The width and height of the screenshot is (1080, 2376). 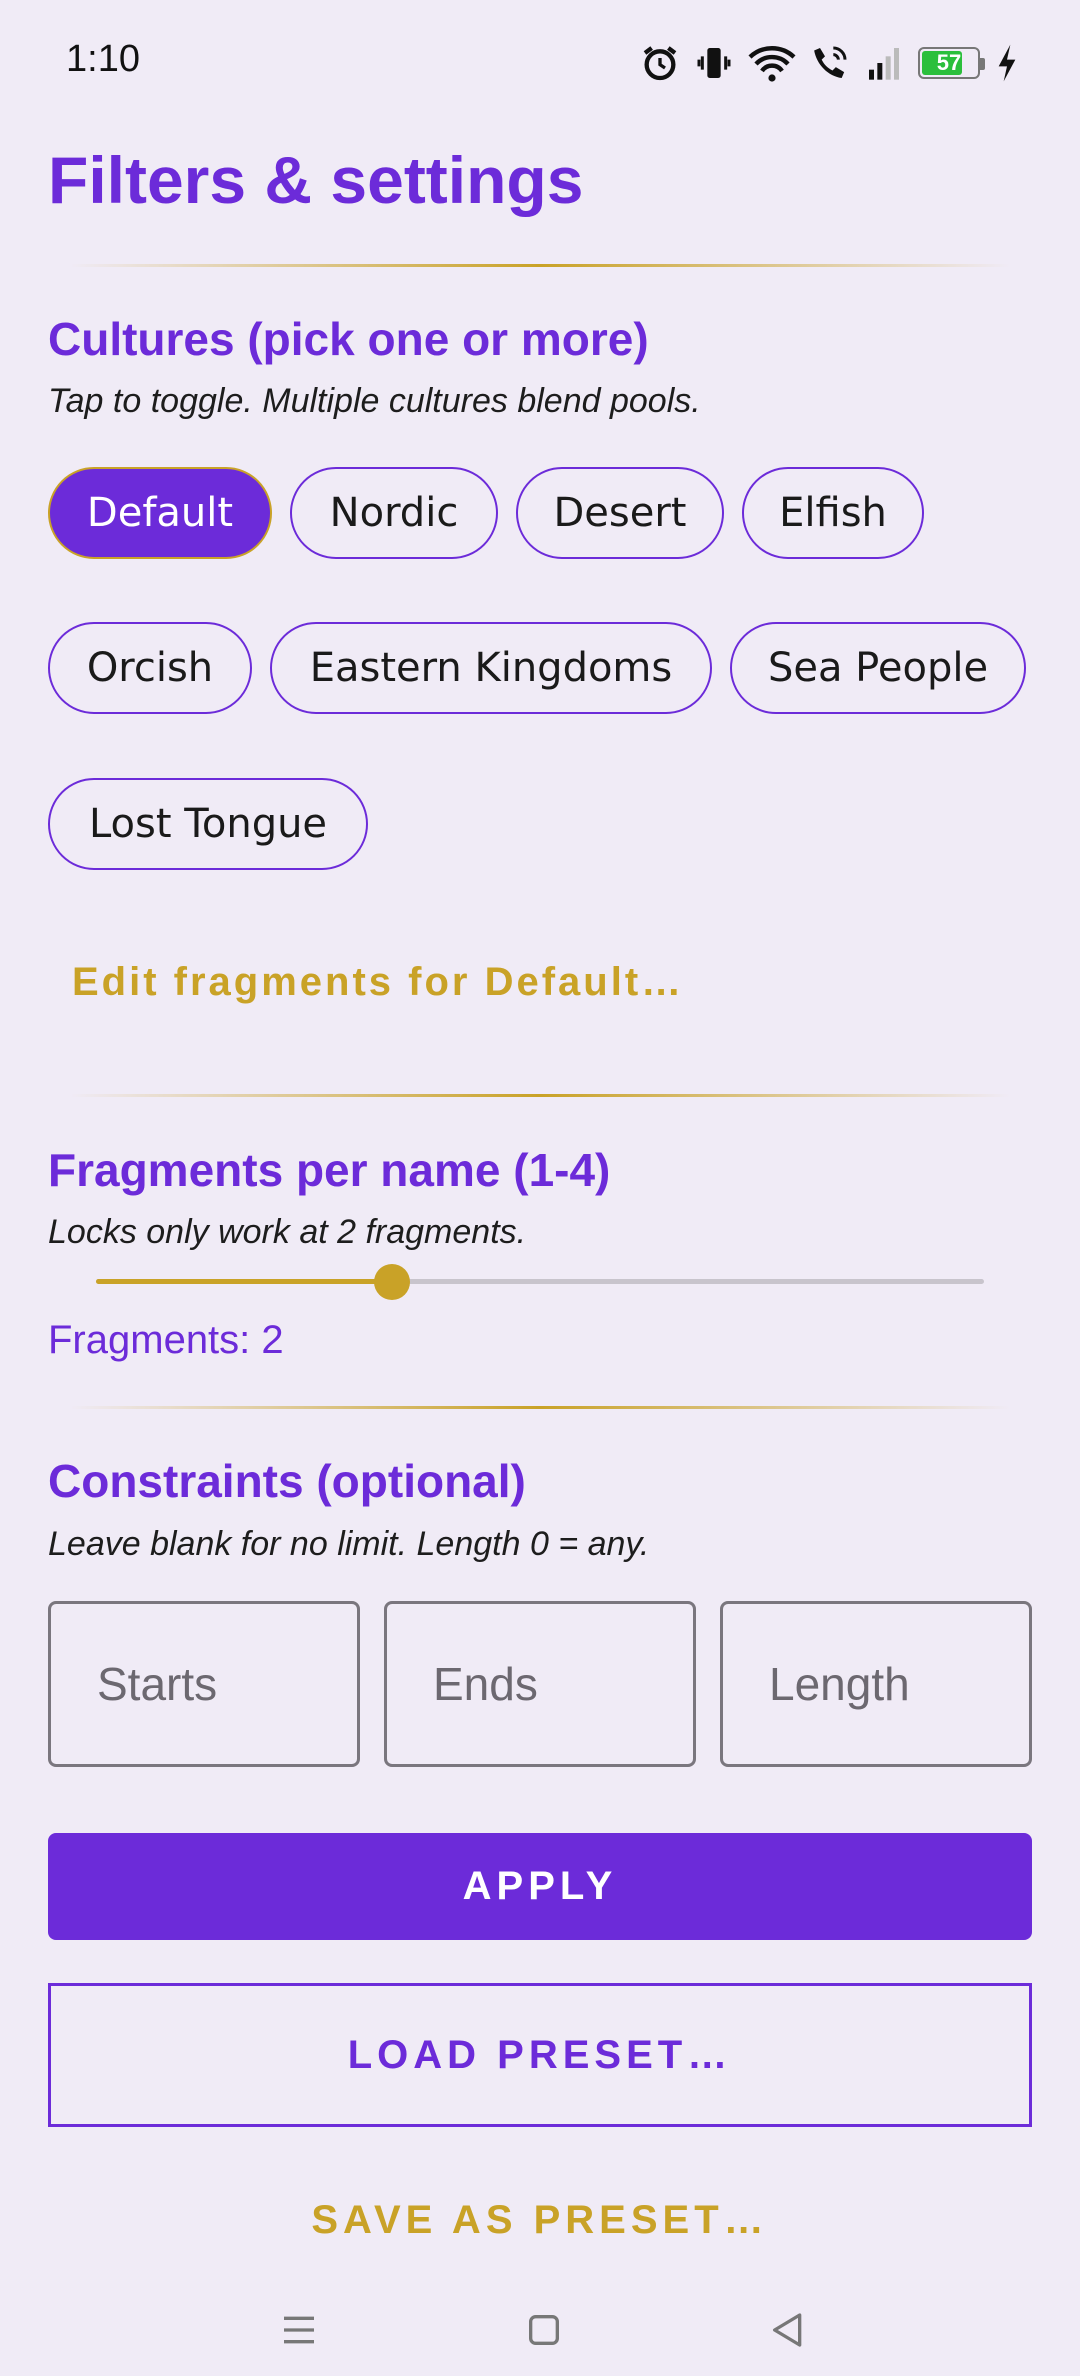 I want to click on battery-icon: 57, so click(x=951, y=63).